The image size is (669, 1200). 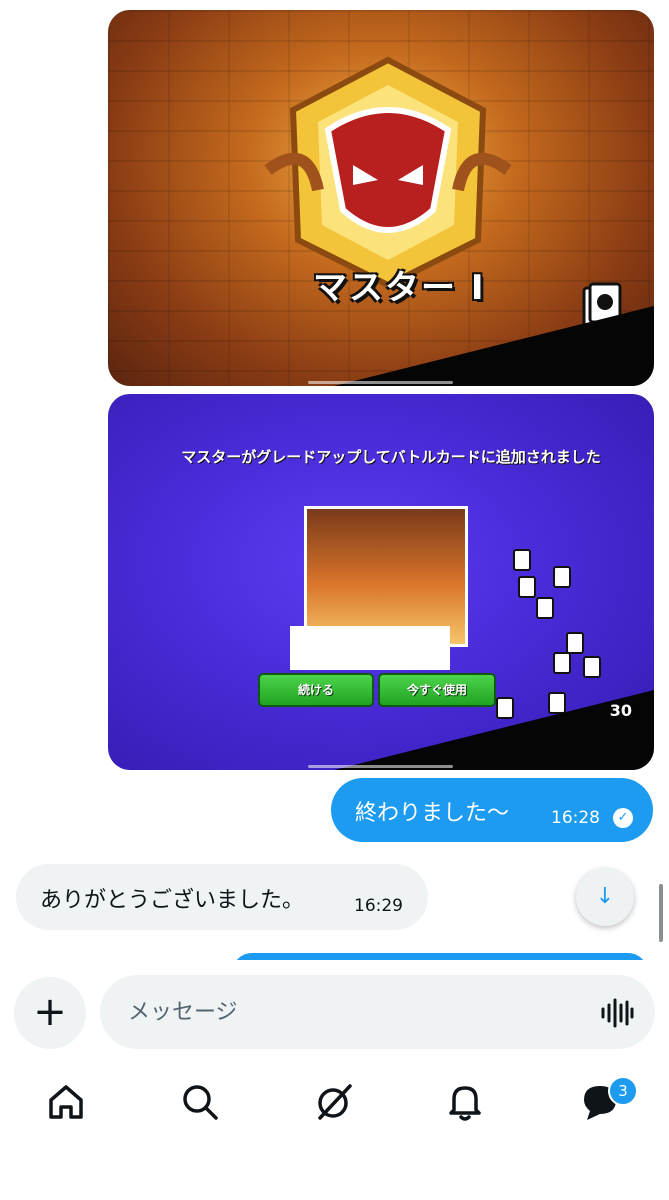 I want to click on voice-waveform-icon, so click(x=617, y=1013).